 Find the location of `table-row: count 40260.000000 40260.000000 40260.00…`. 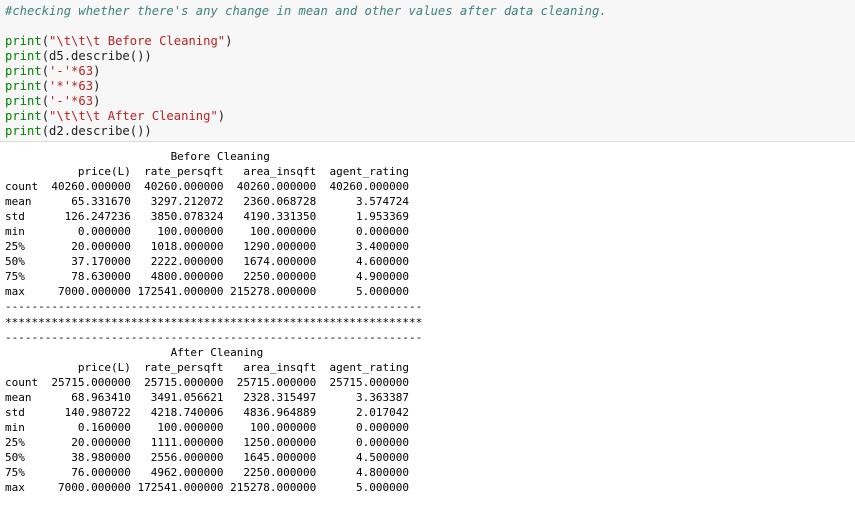

table-row: count 40260.000000 40260.000000 40260.00… is located at coordinates (207, 187).